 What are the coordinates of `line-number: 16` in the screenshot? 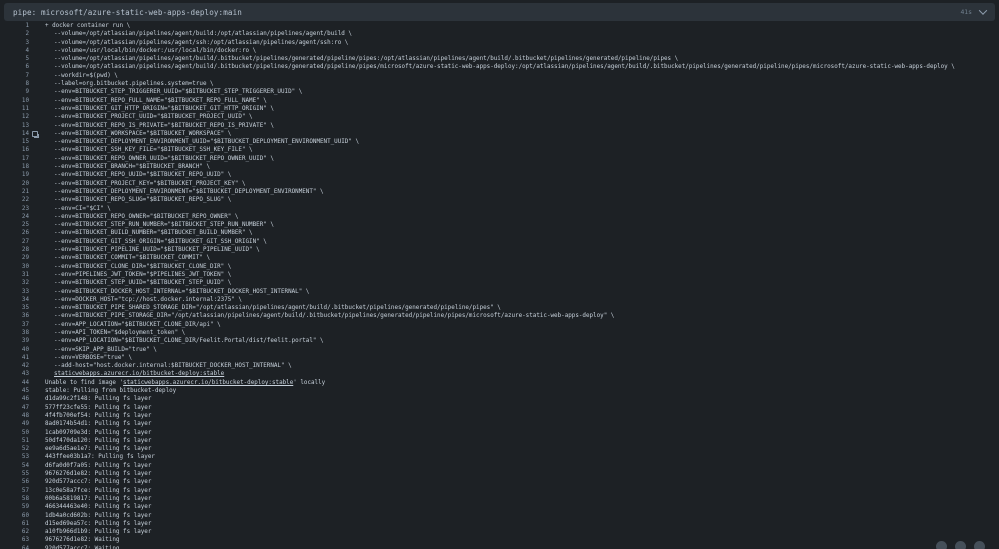 It's located at (16, 150).